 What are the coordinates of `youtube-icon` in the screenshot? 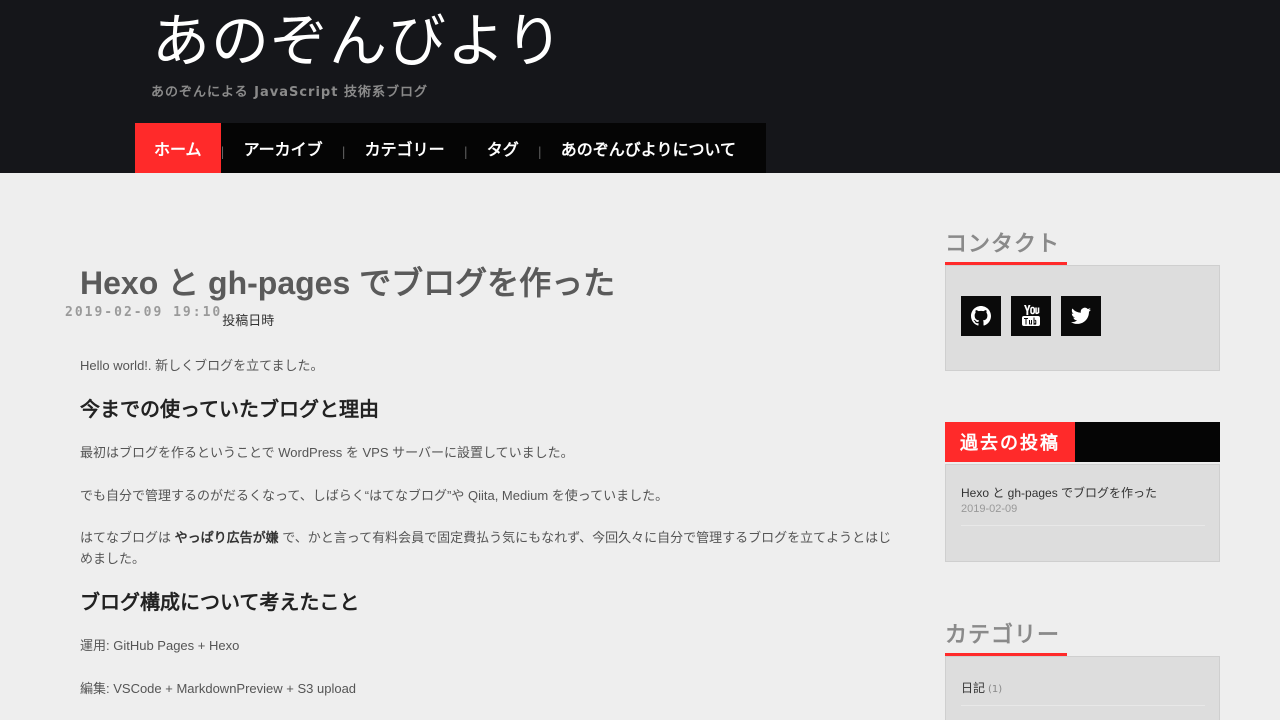 It's located at (1031, 315).